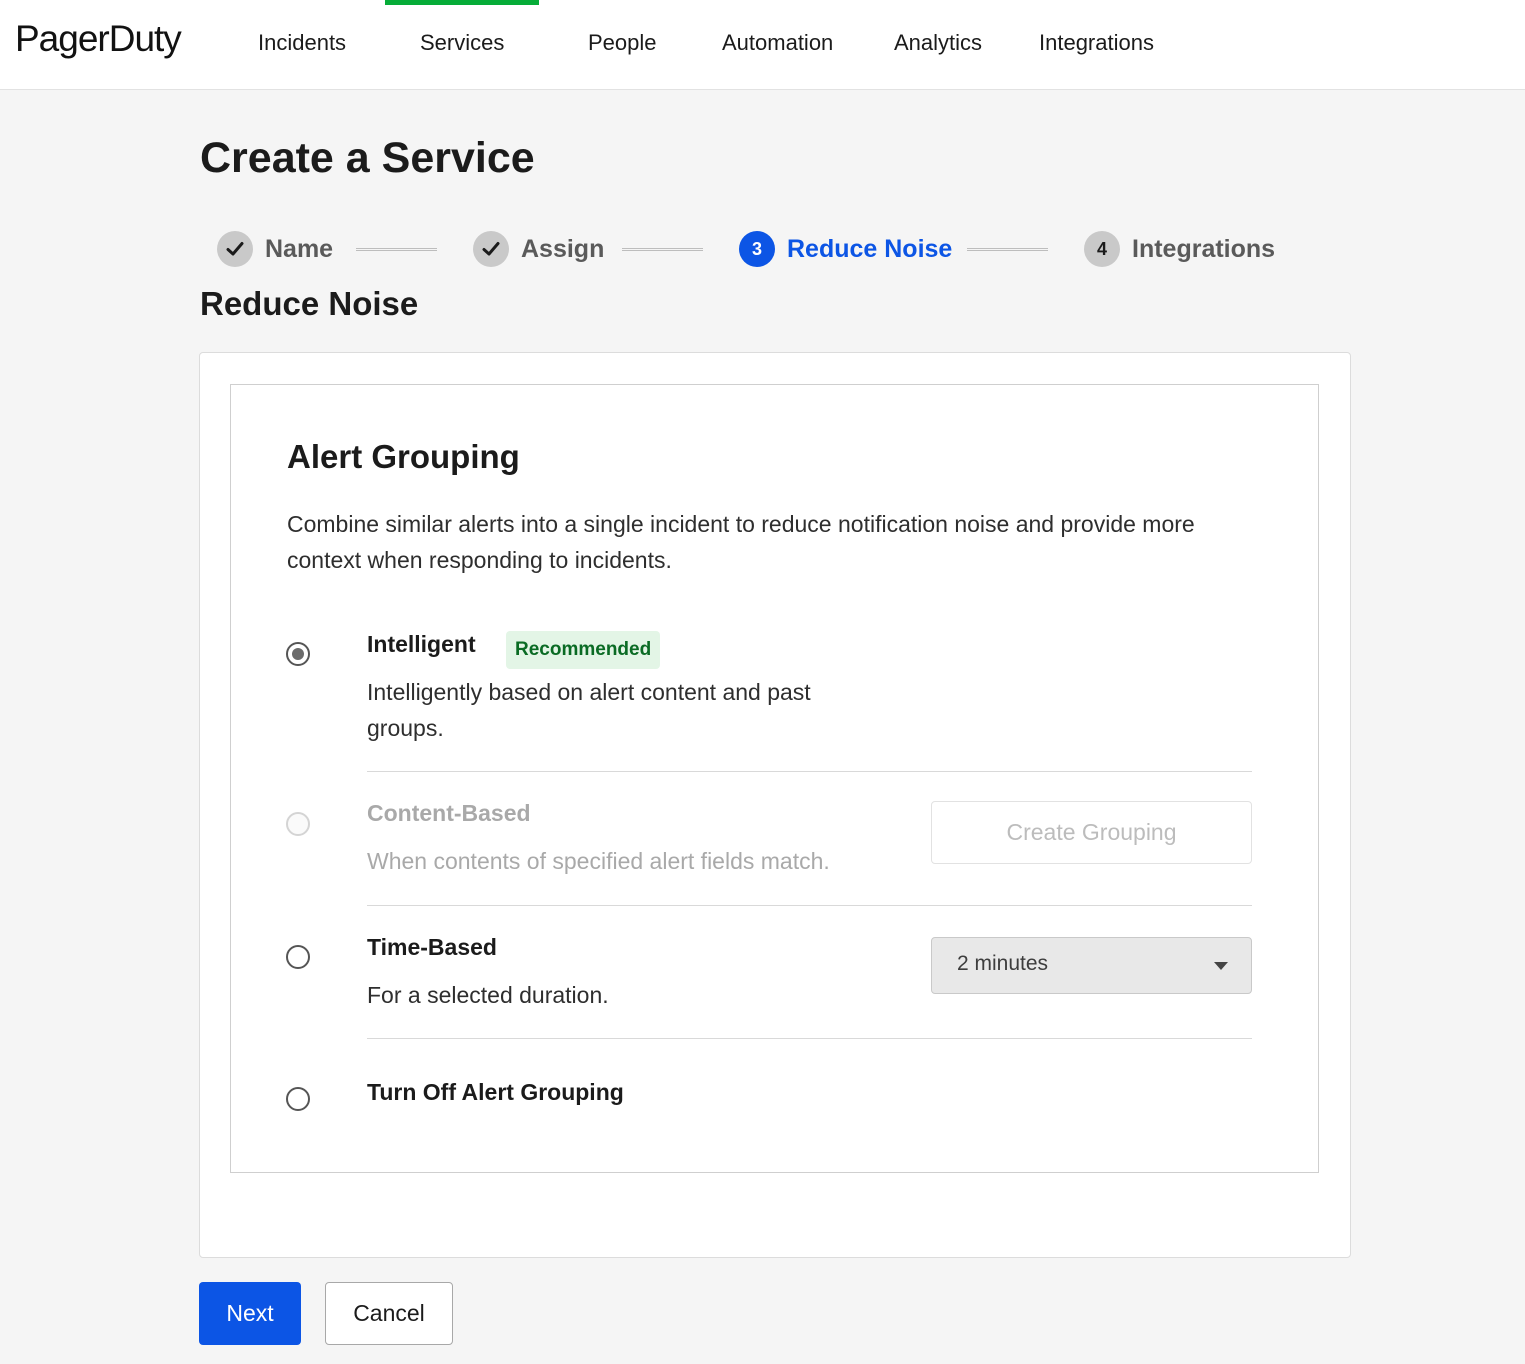 Image resolution: width=1525 pixels, height=1364 pixels. I want to click on step-label: Name, so click(299, 248).